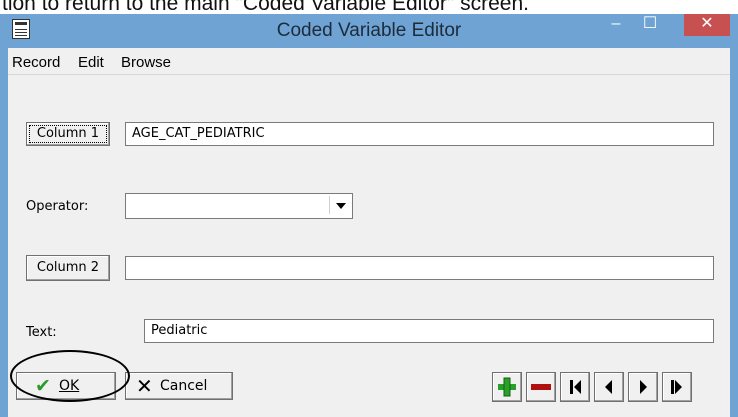 The height and width of the screenshot is (417, 738). What do you see at coordinates (57, 206) in the screenshot?
I see `operator-label: Operator:` at bounding box center [57, 206].